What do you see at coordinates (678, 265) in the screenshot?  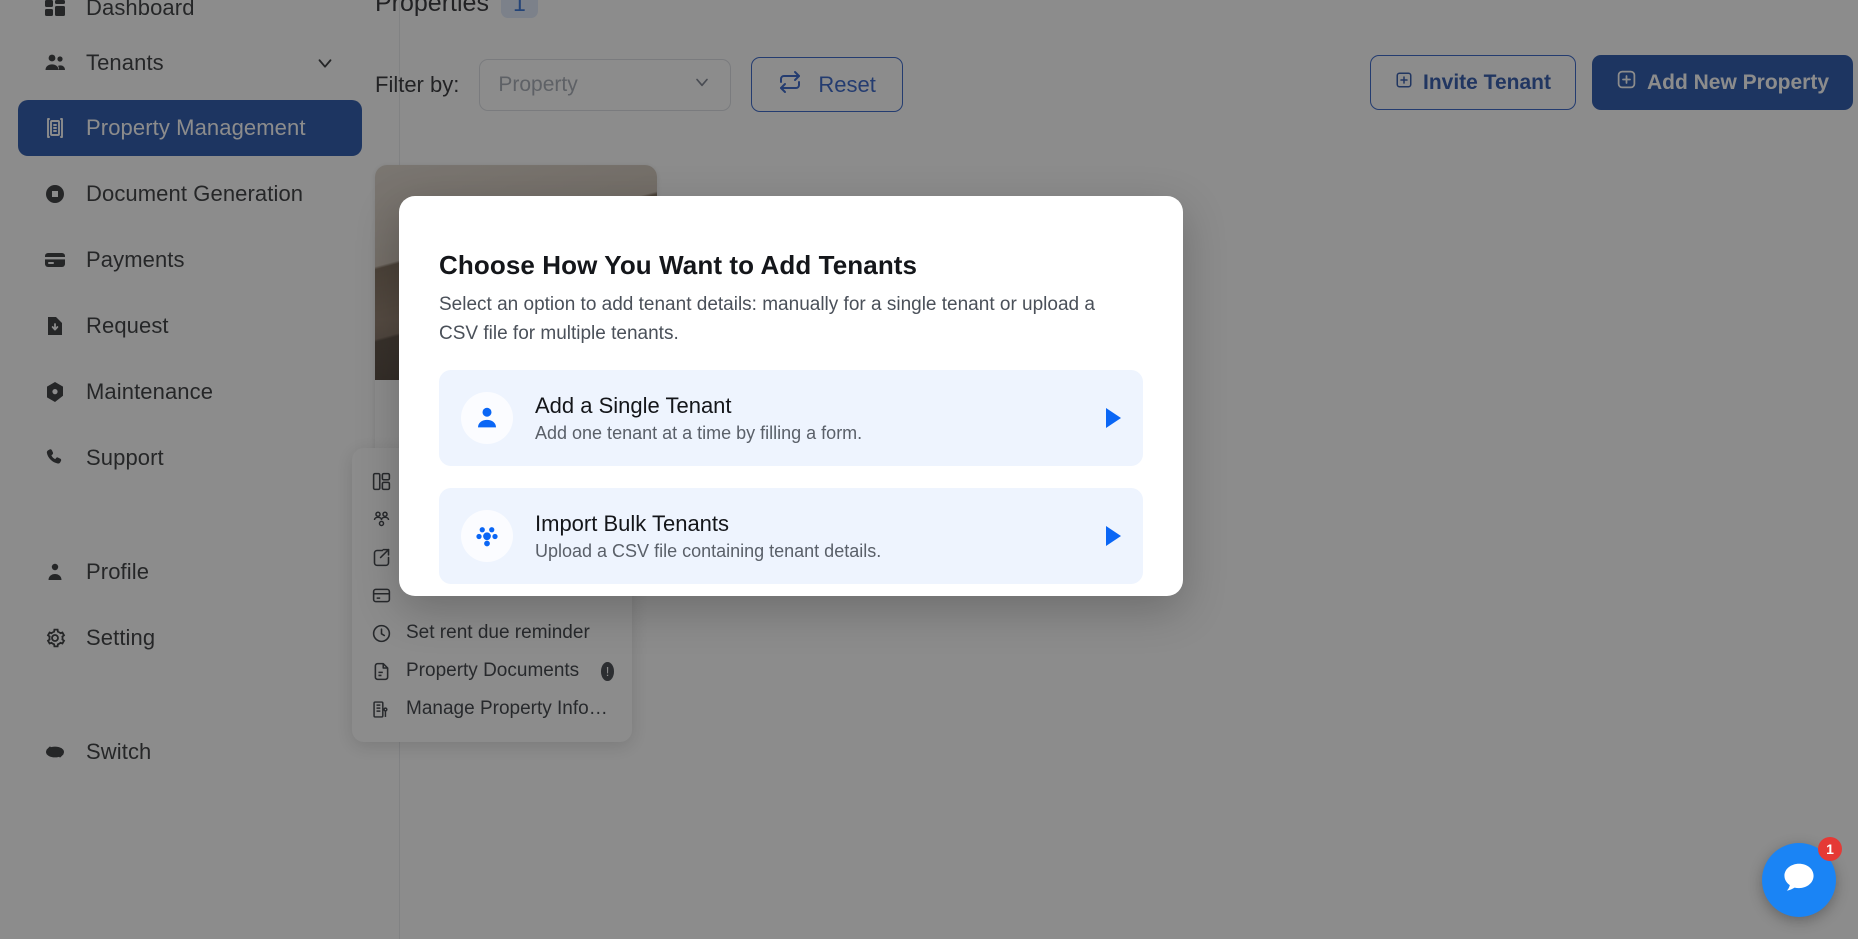 I see `modal-title: Choose How You Want to Add Tenants` at bounding box center [678, 265].